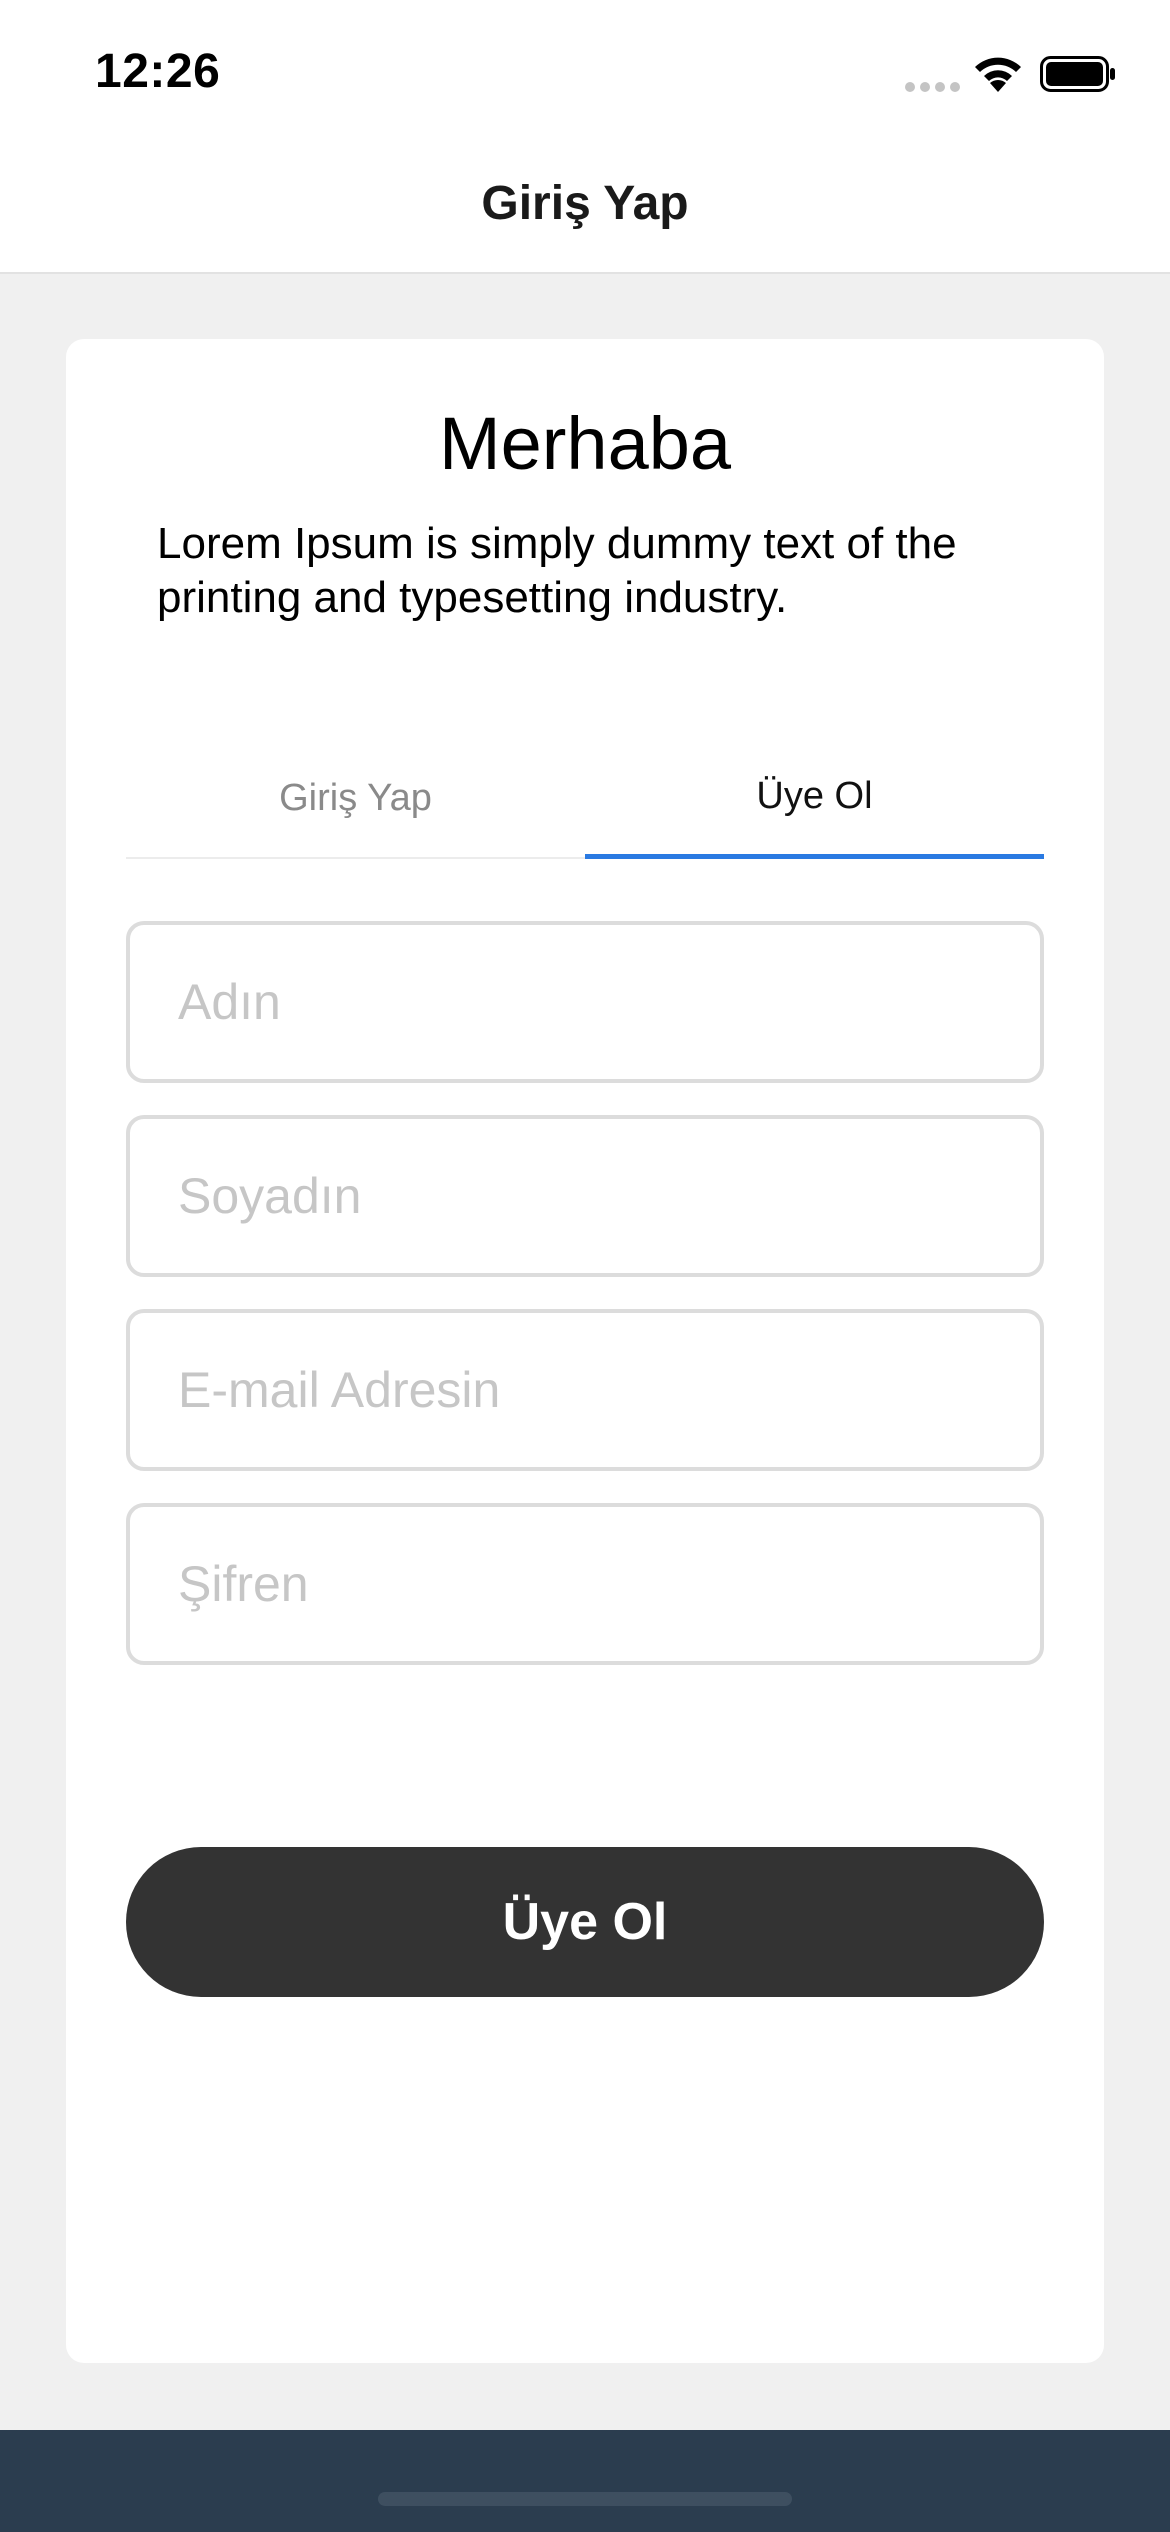 This screenshot has height=2532, width=1170. Describe the element at coordinates (585, 1002) in the screenshot. I see `first-name-field` at that location.